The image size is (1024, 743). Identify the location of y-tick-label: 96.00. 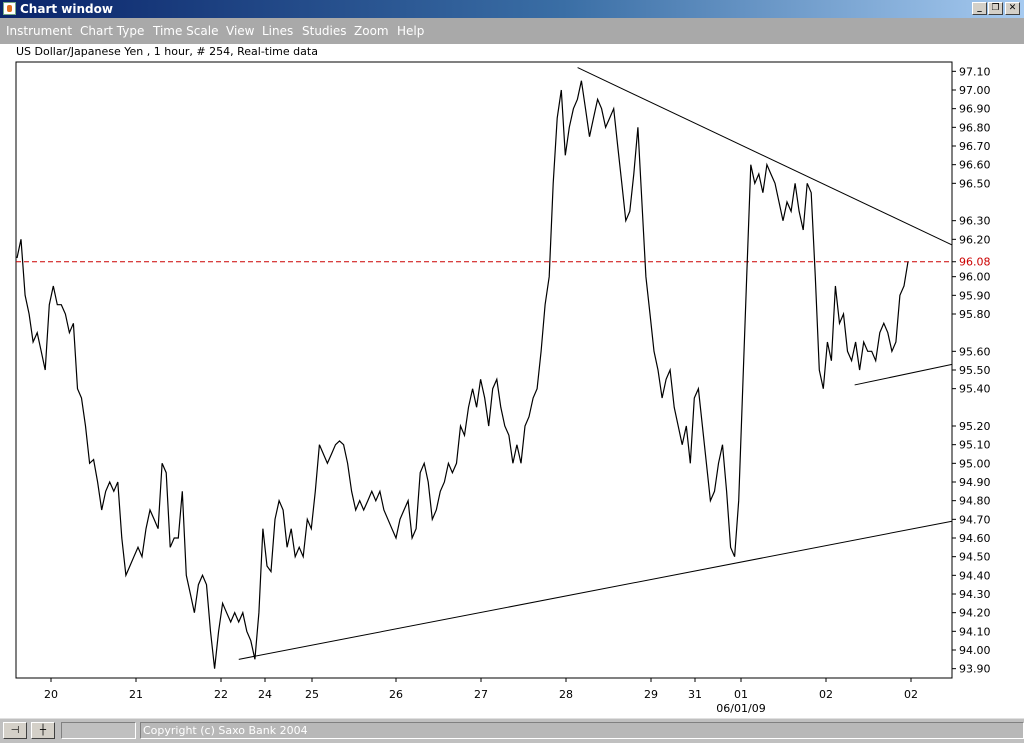
(975, 277).